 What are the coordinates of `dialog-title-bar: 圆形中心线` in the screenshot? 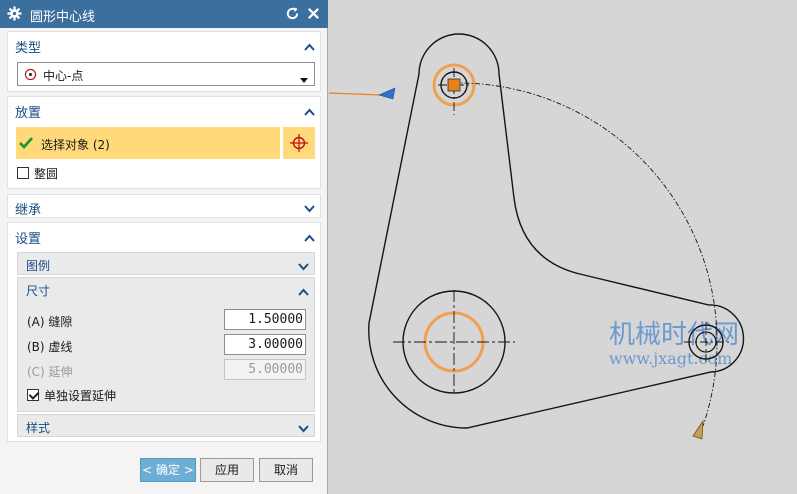 It's located at (164, 14).